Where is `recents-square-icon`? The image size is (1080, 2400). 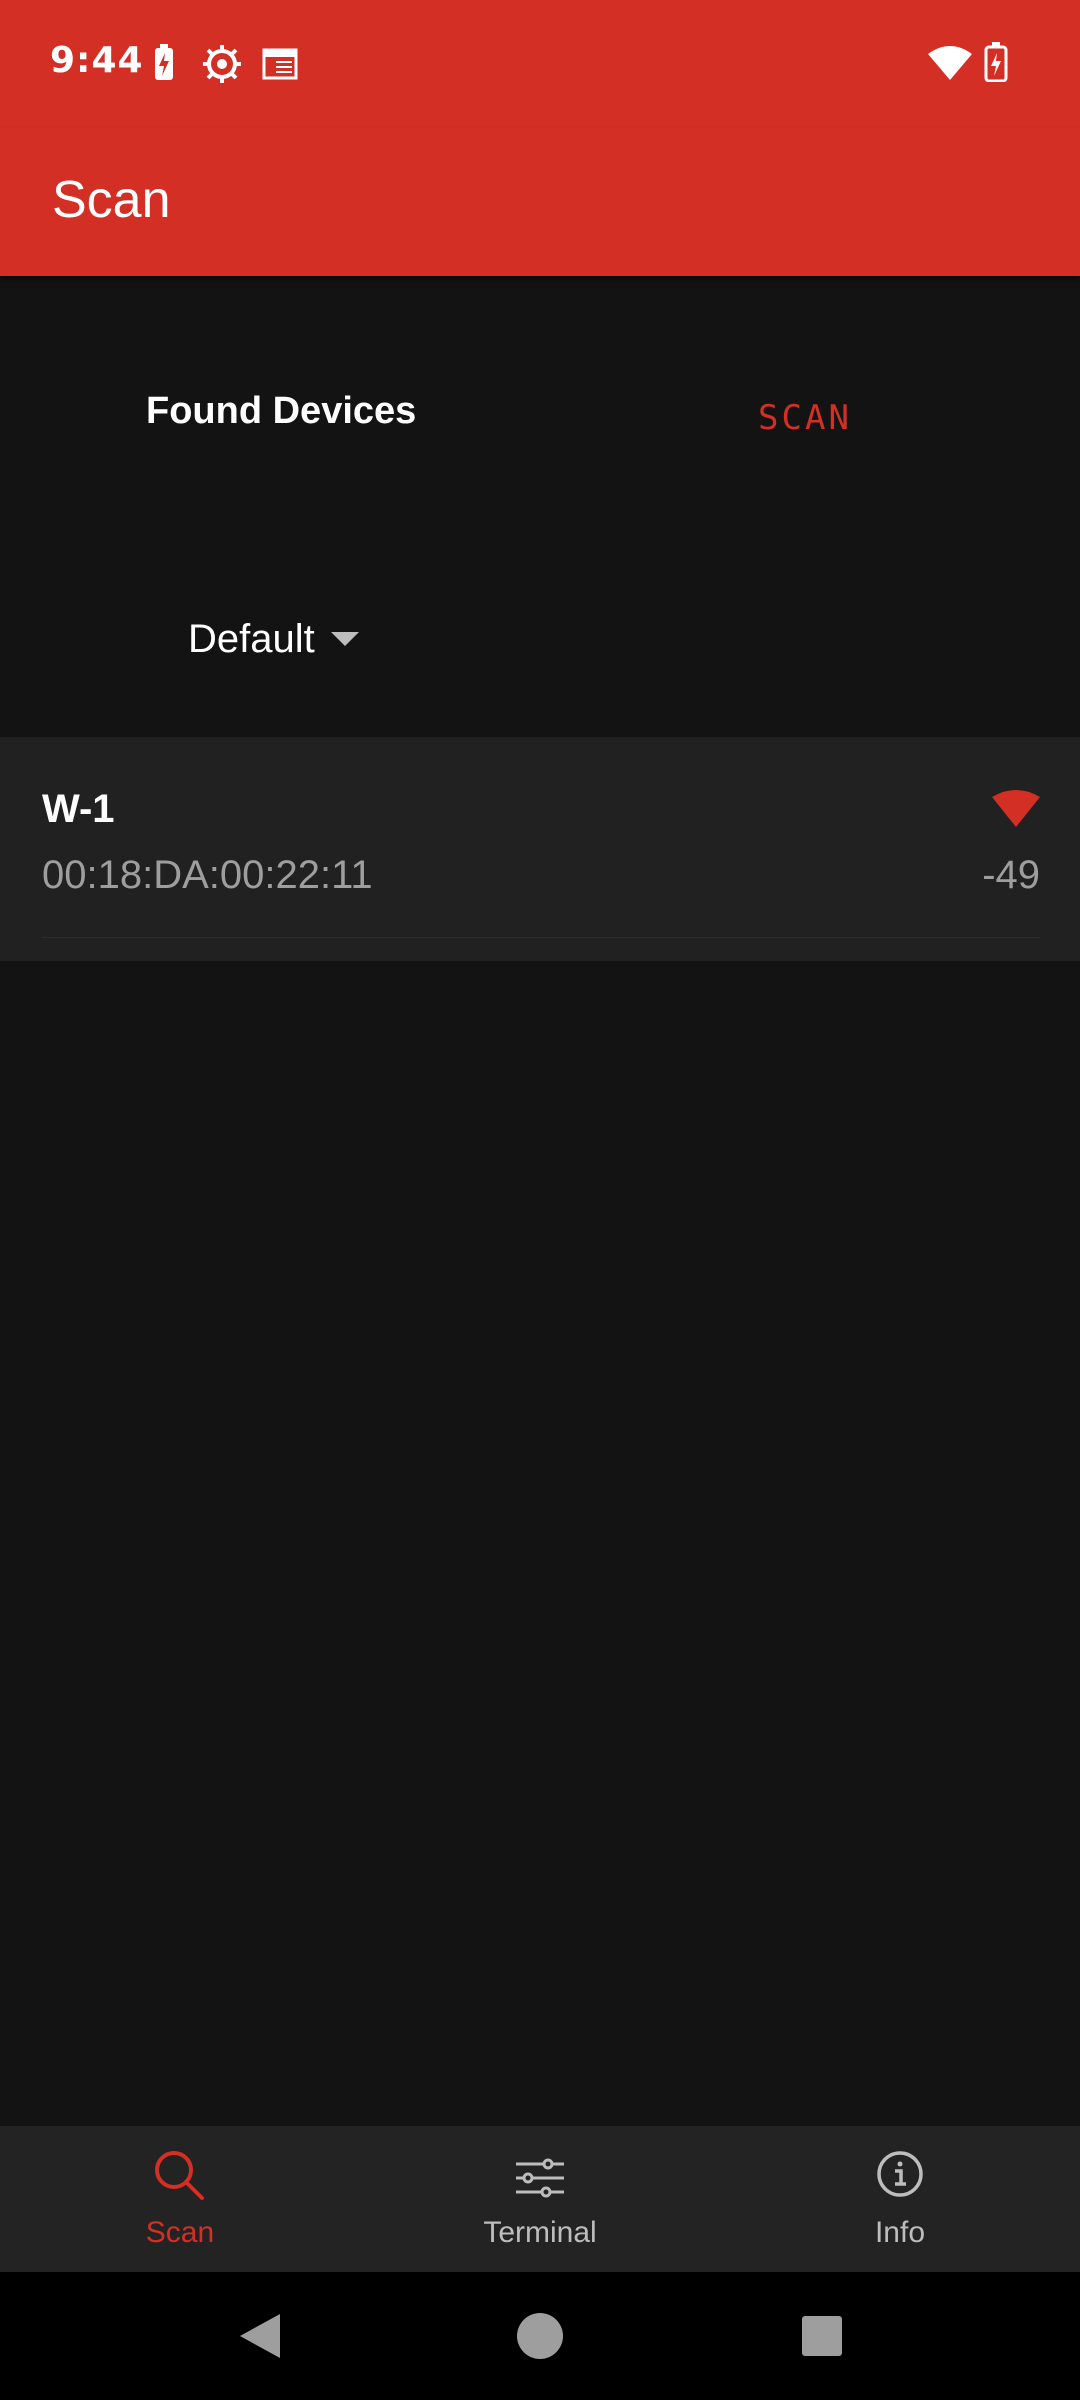 recents-square-icon is located at coordinates (822, 2336).